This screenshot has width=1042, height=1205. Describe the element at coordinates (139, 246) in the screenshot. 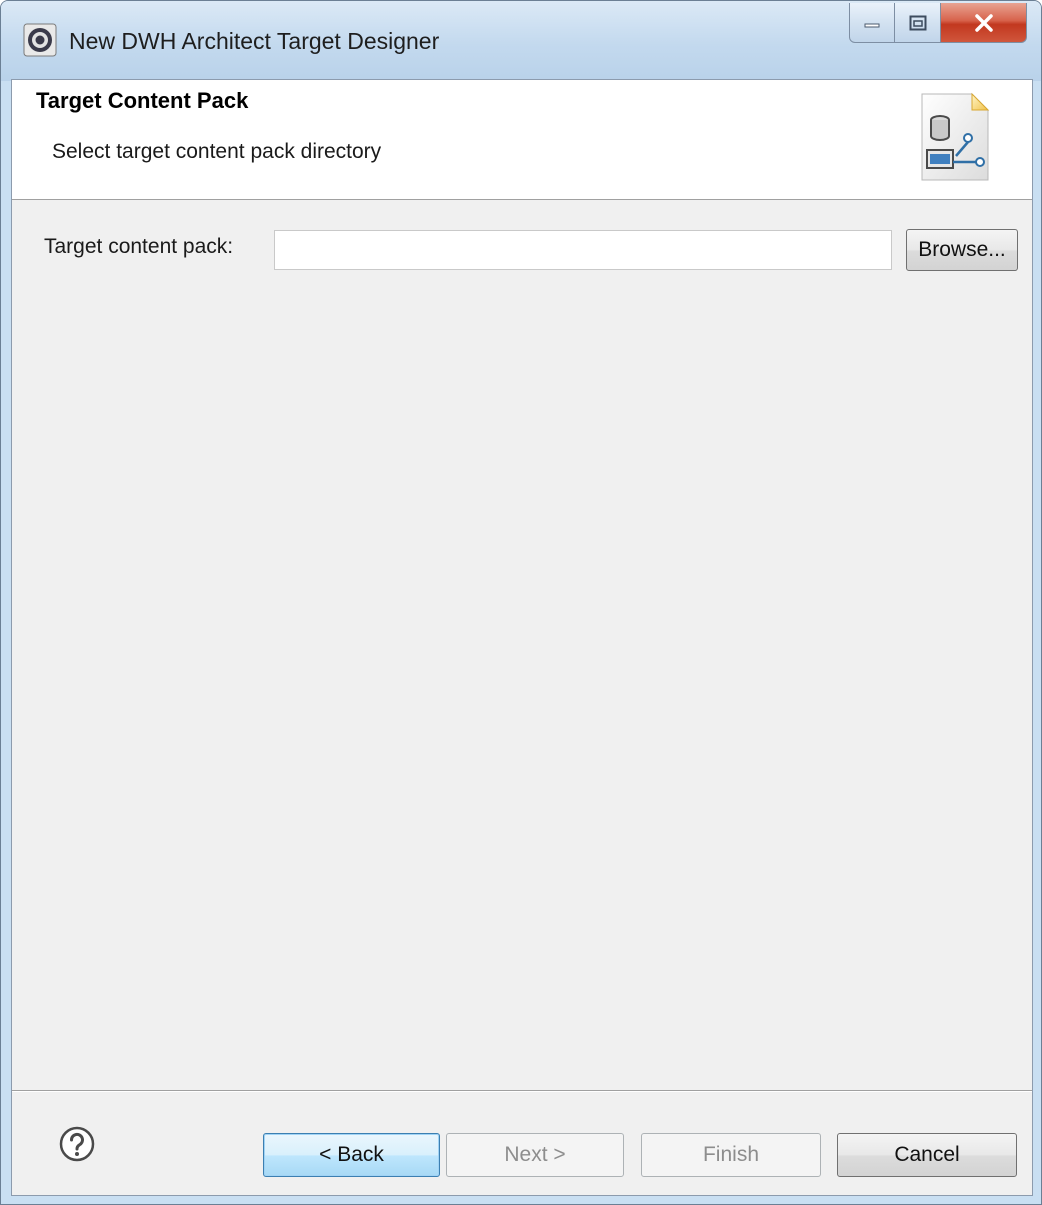

I see `target-content-pack-label: Target content pack:` at that location.